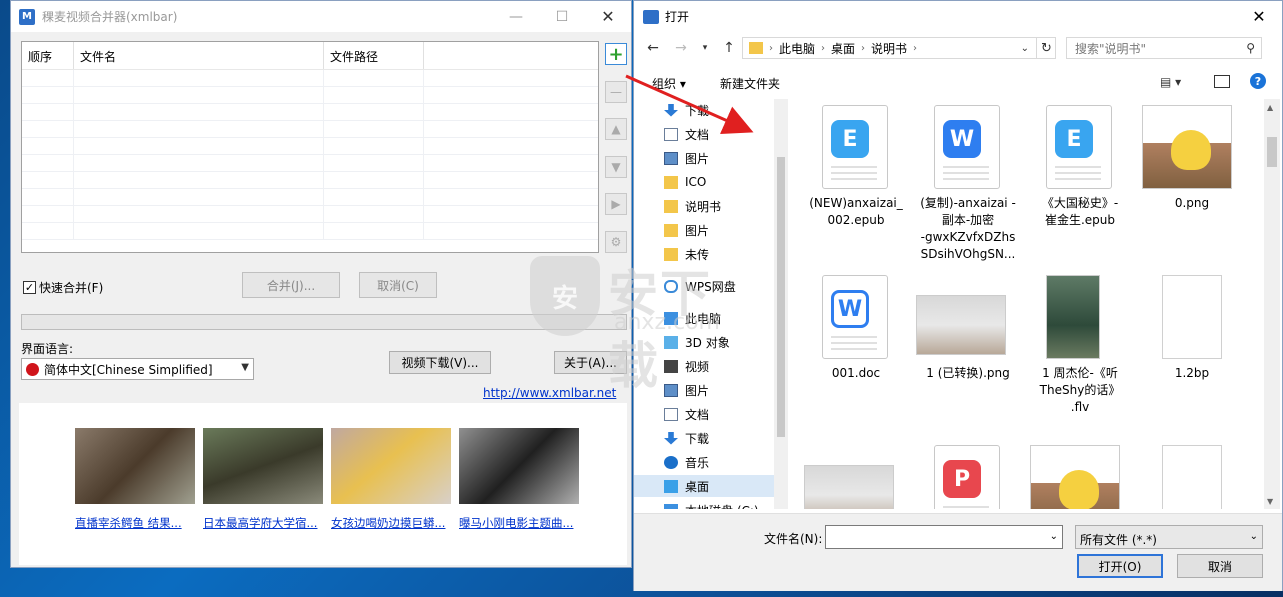  I want to click on quick-merge-checkbox: ✓ 快速合并(F), so click(63, 287).